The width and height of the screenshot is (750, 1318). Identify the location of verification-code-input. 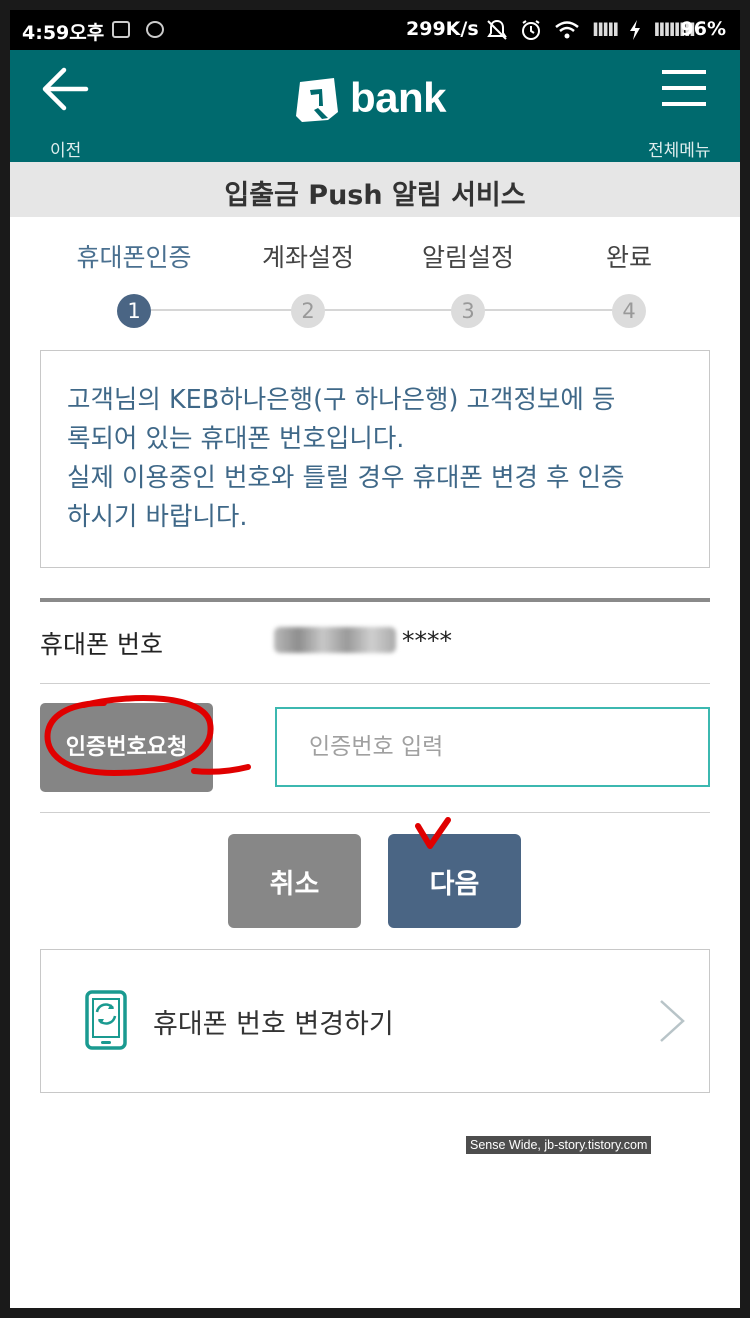
(492, 747).